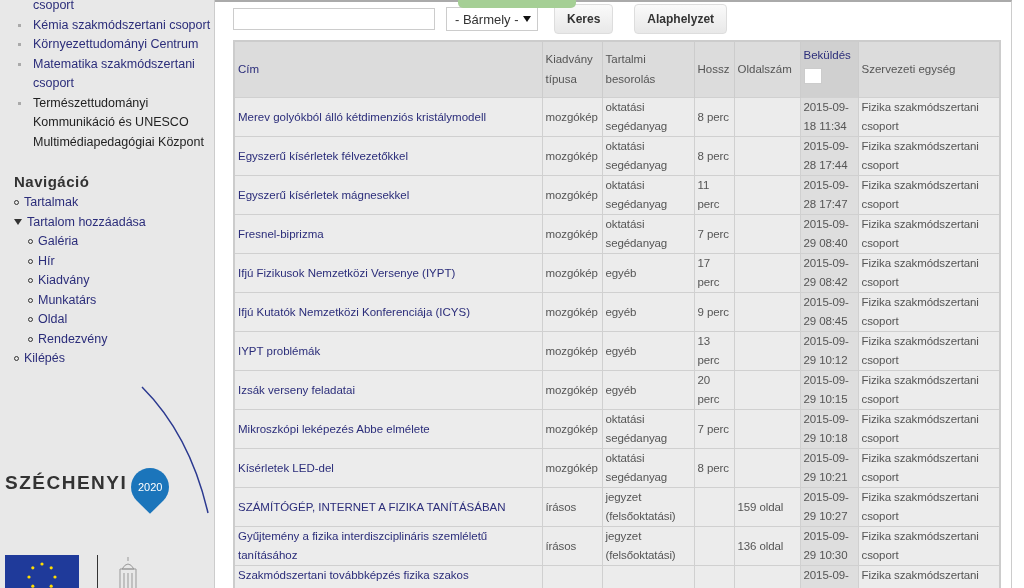  Describe the element at coordinates (826, 428) in the screenshot. I see `table-cell: 2015-09-29 10:18` at that location.